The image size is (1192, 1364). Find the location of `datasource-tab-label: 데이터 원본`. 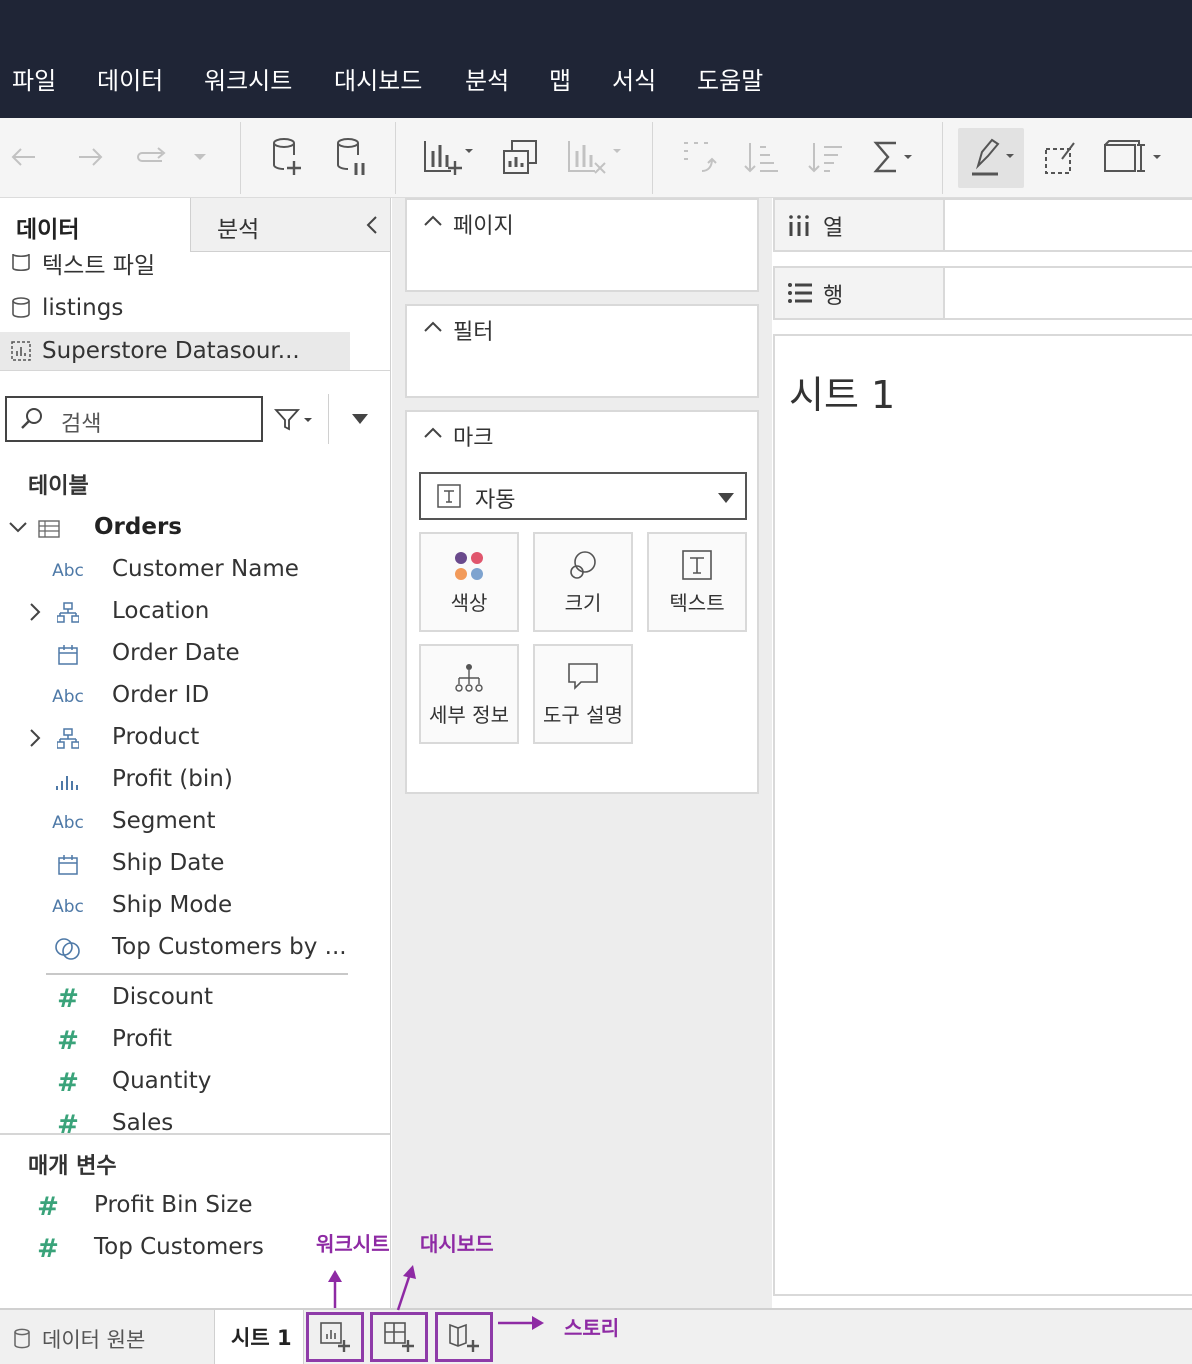

datasource-tab-label: 데이터 원본 is located at coordinates (94, 1340).